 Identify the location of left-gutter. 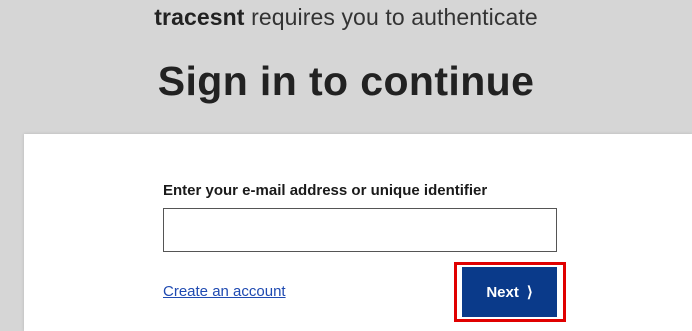
(4, 232).